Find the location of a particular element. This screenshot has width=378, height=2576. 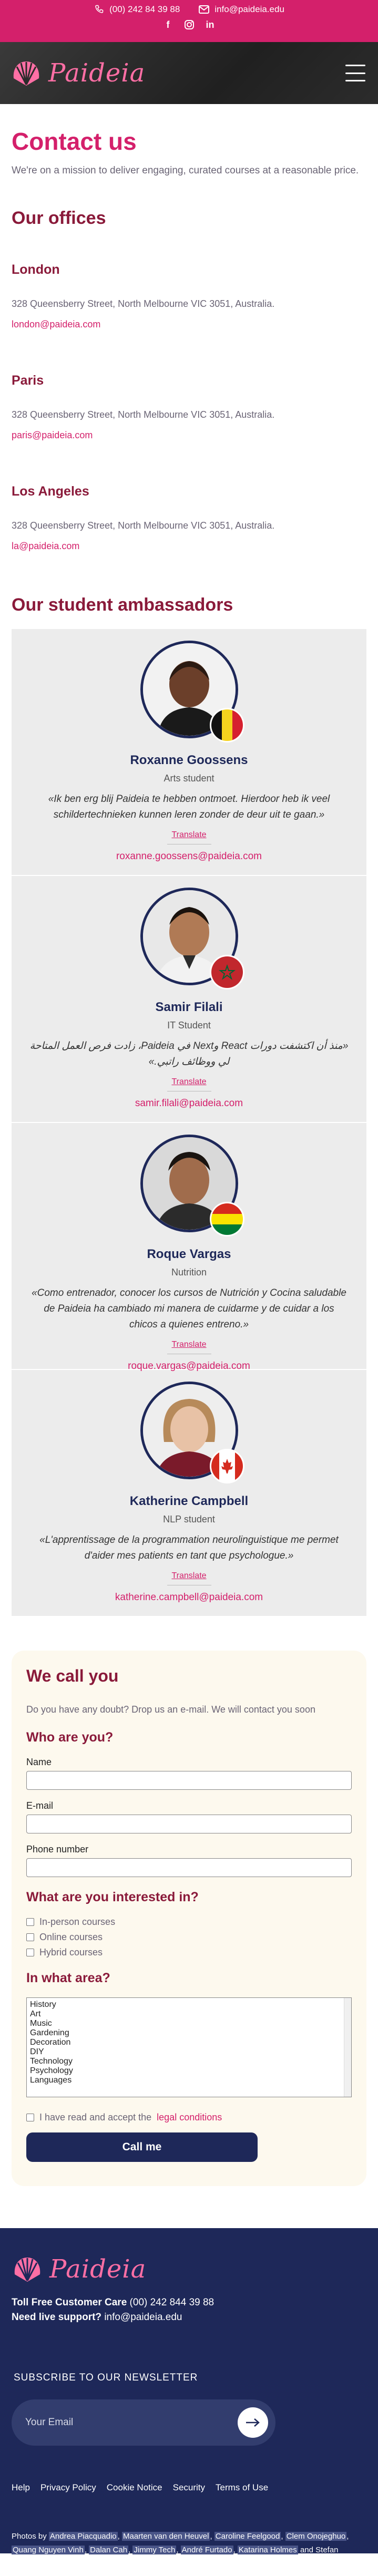

linkedin-icon: in is located at coordinates (210, 24).